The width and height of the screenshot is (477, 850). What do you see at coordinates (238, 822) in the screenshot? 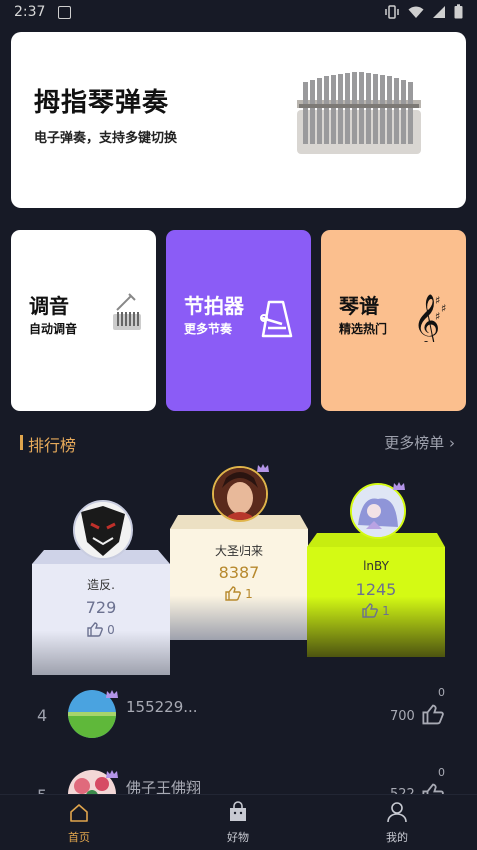
I see `bottom-nav: 首页 好物 我的` at bounding box center [238, 822].